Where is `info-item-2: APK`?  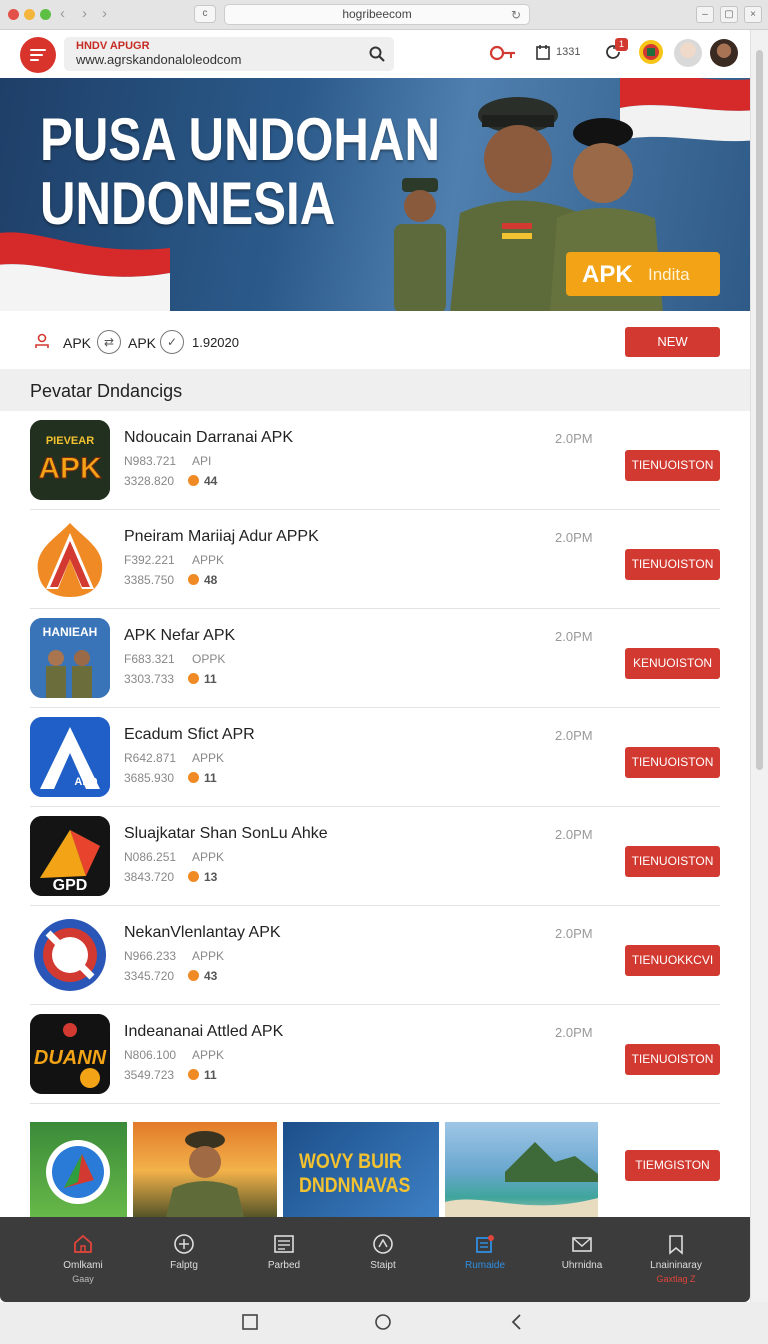
info-item-2: APK is located at coordinates (142, 343).